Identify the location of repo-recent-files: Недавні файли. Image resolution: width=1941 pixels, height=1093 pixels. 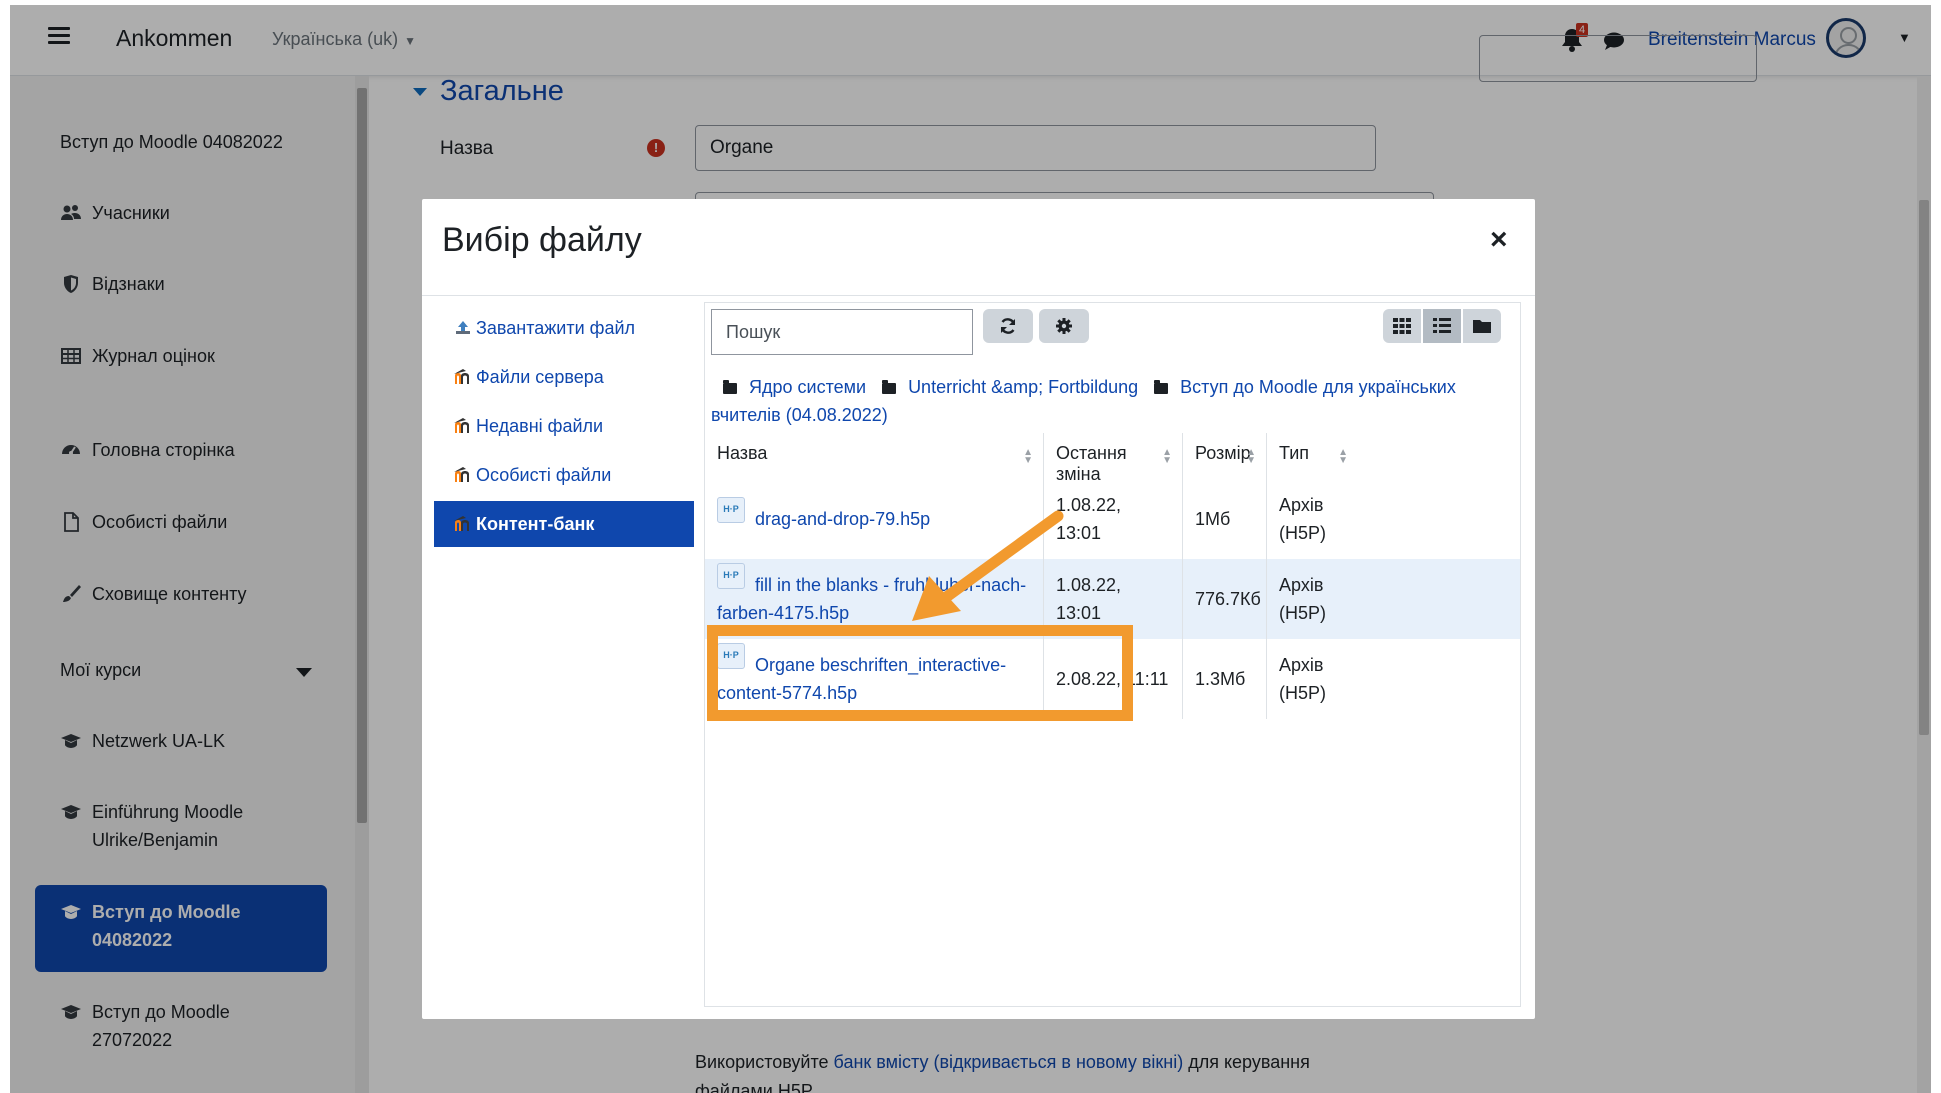
(564, 426).